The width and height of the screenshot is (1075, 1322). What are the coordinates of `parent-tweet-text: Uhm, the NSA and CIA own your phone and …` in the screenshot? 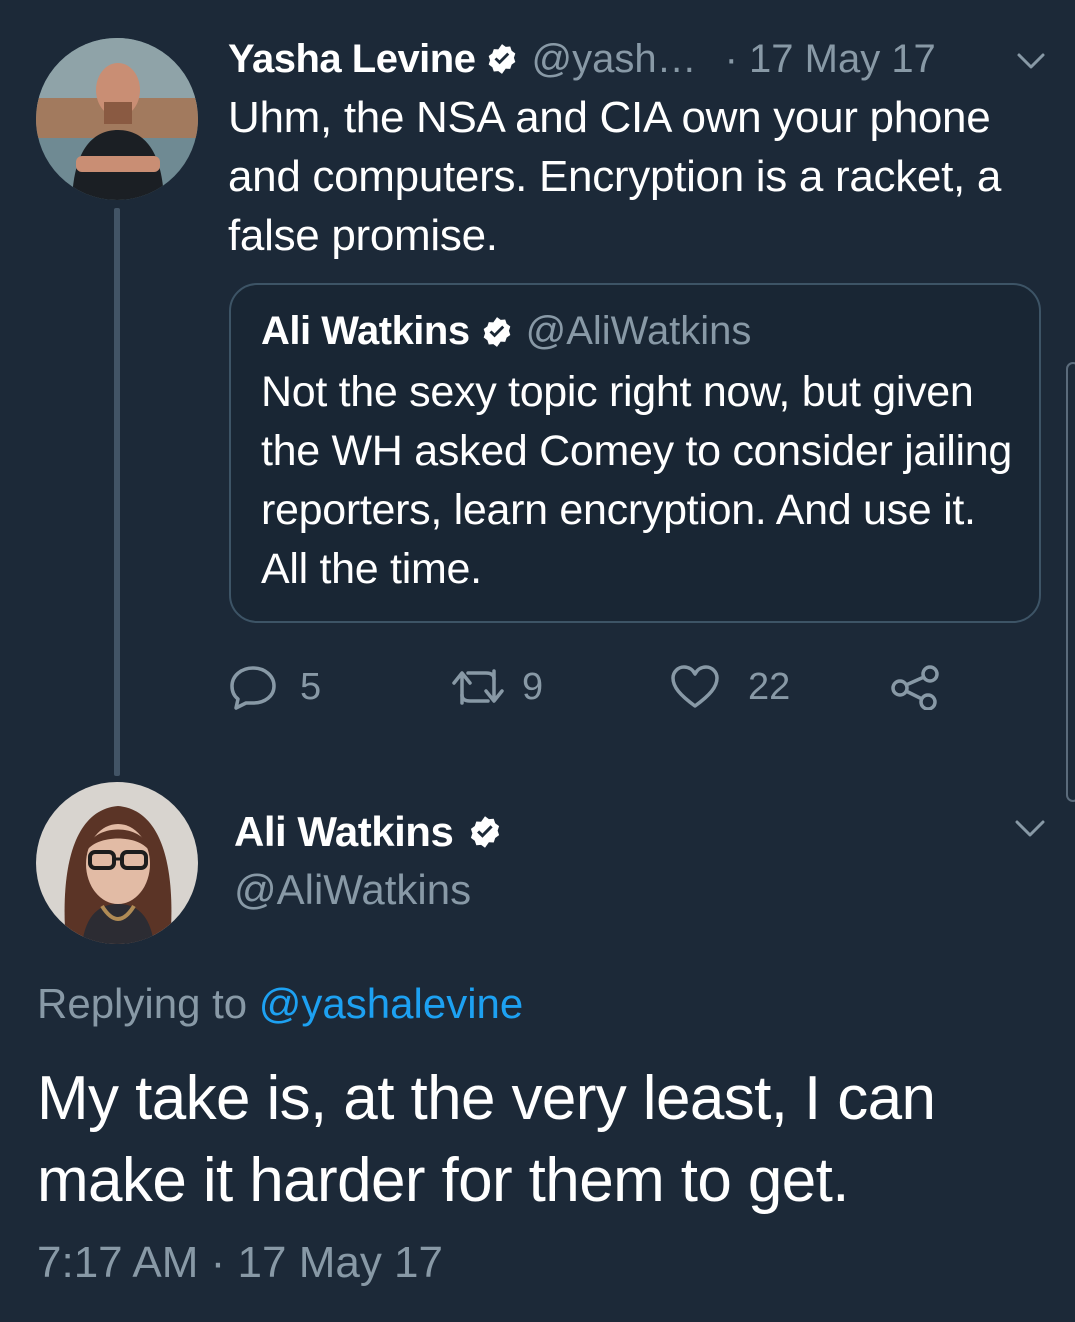 It's located at (615, 176).